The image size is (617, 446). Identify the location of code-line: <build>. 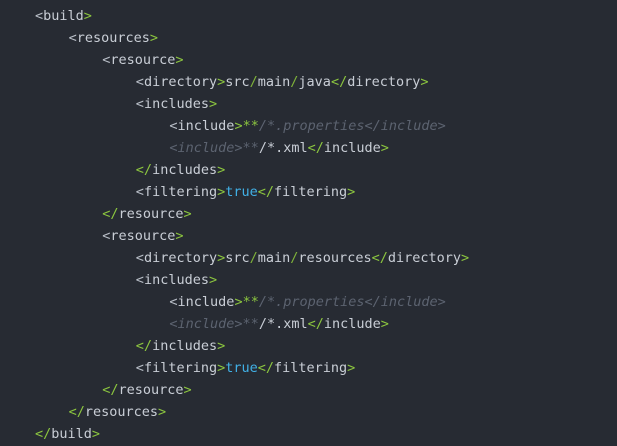
(63, 16).